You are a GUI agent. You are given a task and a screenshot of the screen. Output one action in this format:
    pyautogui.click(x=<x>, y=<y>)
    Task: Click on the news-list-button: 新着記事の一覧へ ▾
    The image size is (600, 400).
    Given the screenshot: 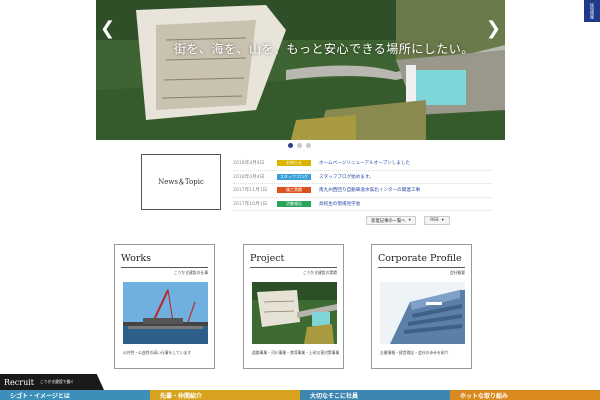 What is the action you would take?
    pyautogui.click(x=391, y=220)
    